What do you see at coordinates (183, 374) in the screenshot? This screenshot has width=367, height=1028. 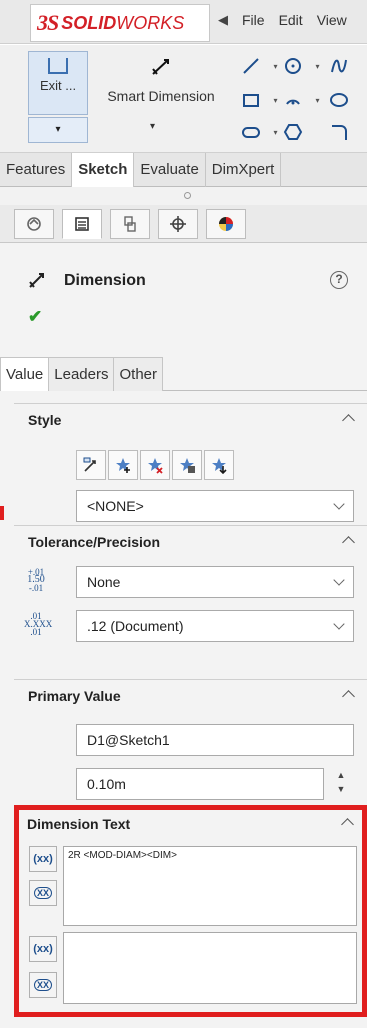 I see `property-tabs: Value Leaders Other` at bounding box center [183, 374].